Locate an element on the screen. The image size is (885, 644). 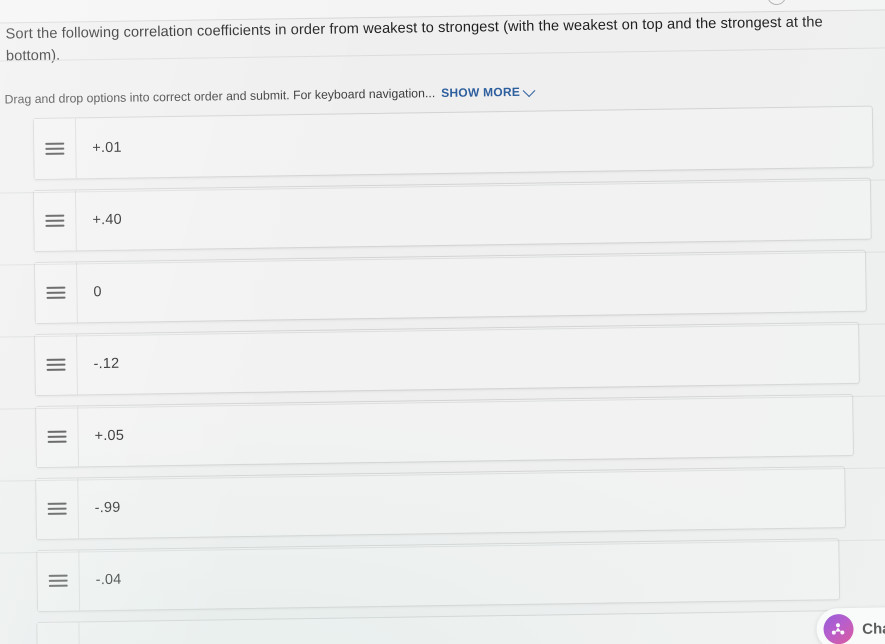
list-item: -.04 is located at coordinates (438, 575).